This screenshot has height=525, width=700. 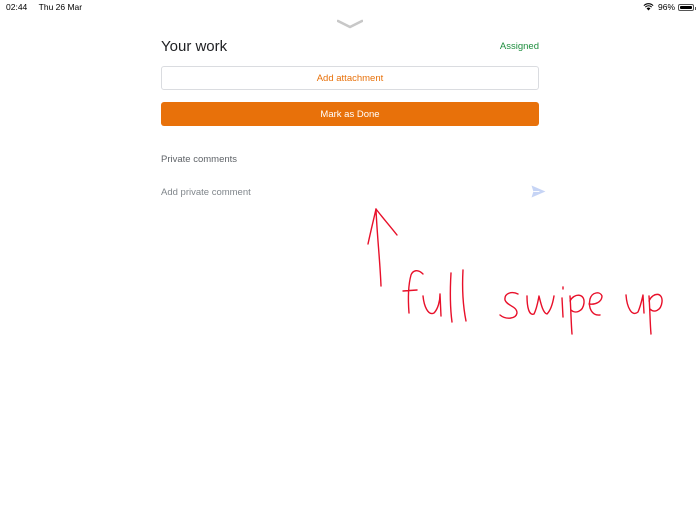 I want to click on page-title: Your work, so click(x=194, y=46).